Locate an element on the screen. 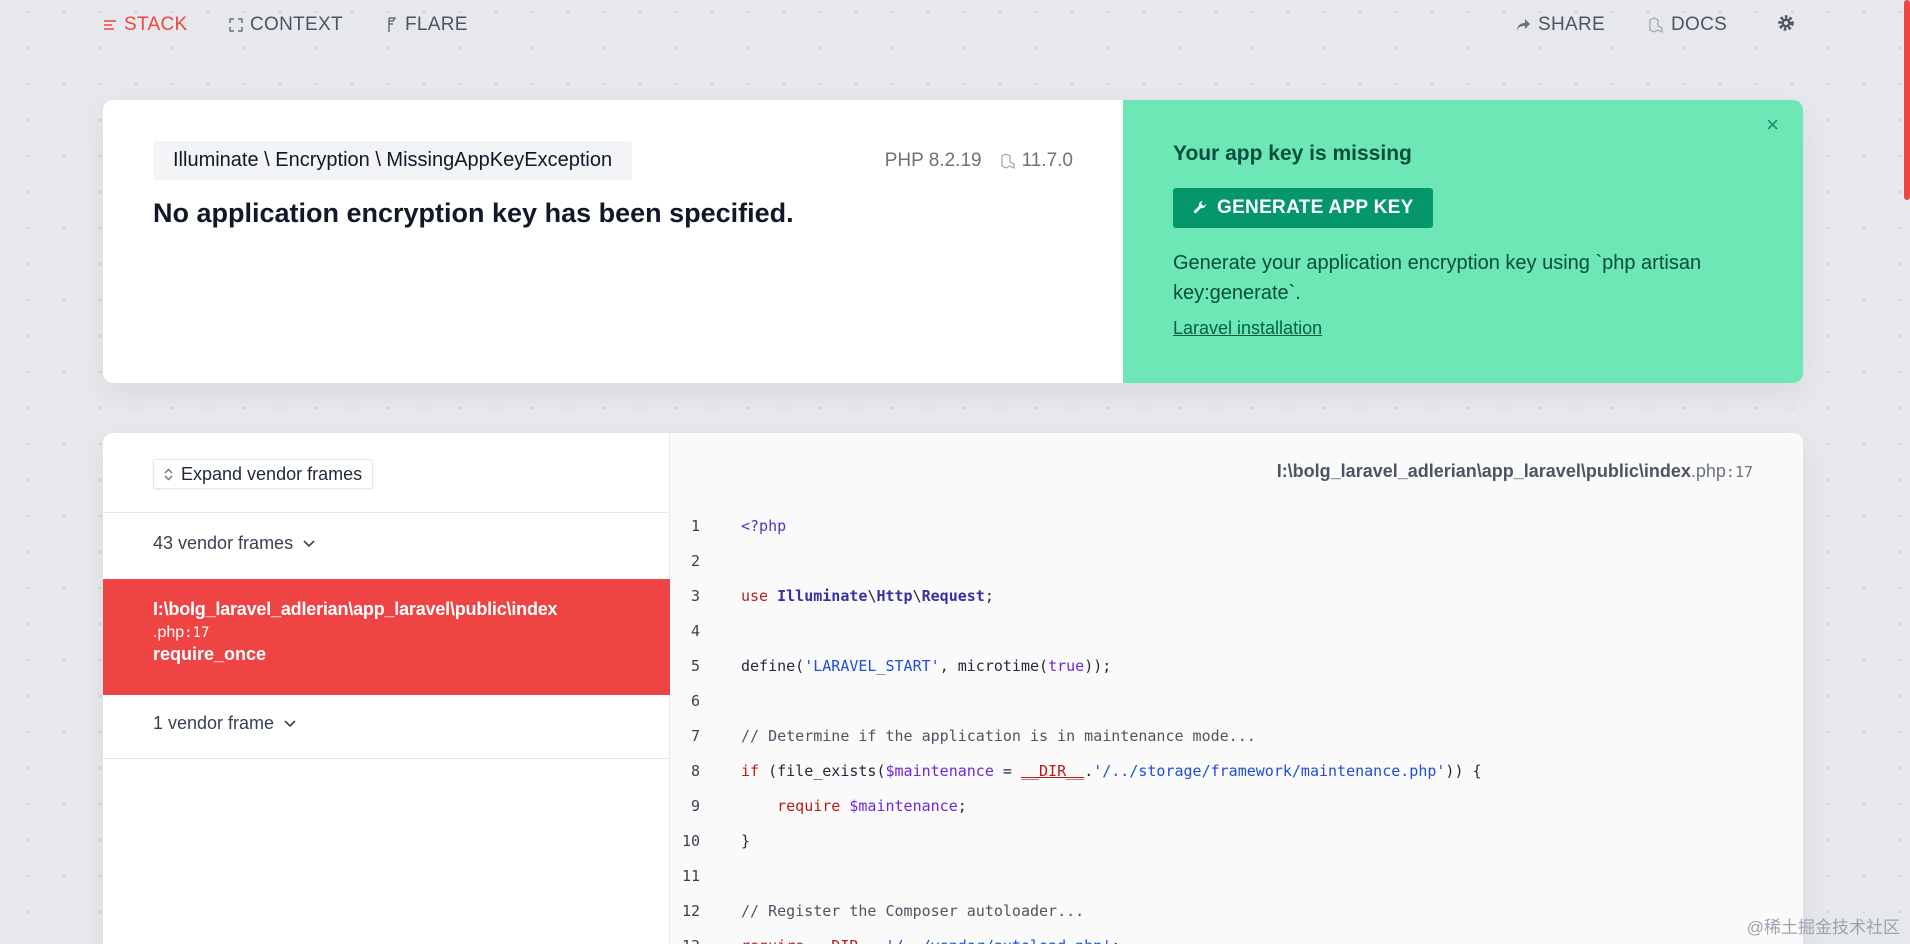 The image size is (1910, 944). vendor-frames-label: 43 vendor frames is located at coordinates (223, 543).